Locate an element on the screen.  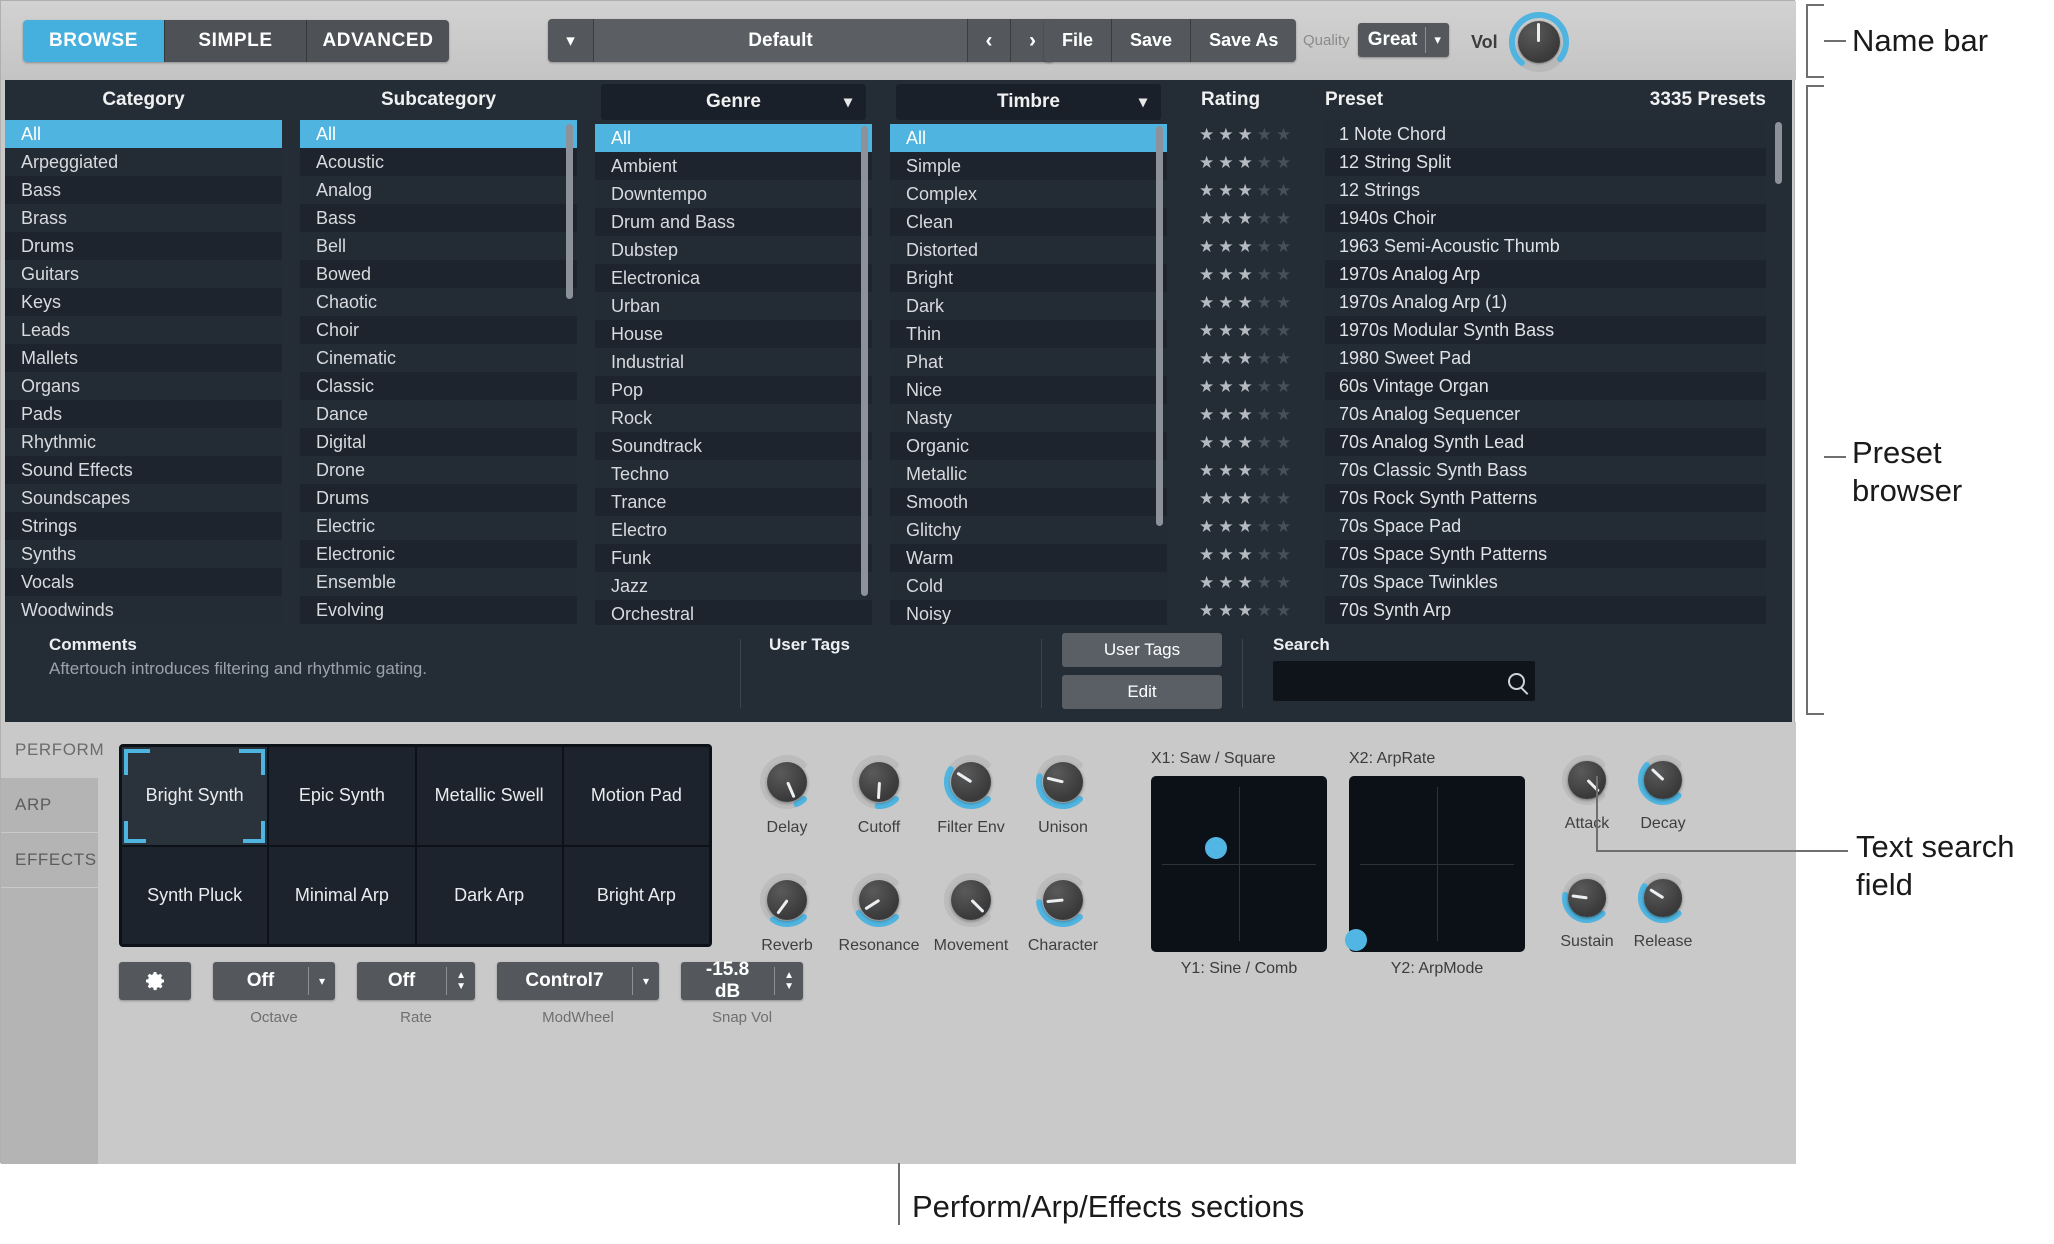
xy-pad is located at coordinates (1239, 864).